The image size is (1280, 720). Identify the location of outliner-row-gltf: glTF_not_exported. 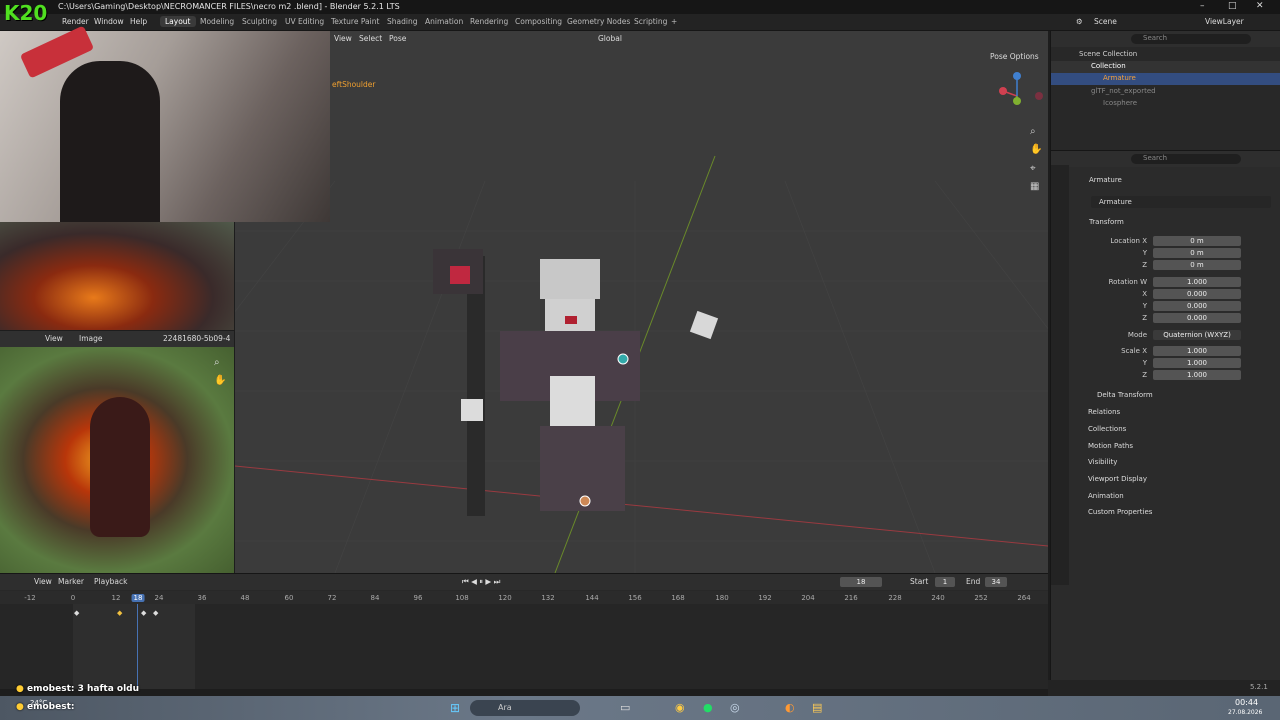
(1165, 92).